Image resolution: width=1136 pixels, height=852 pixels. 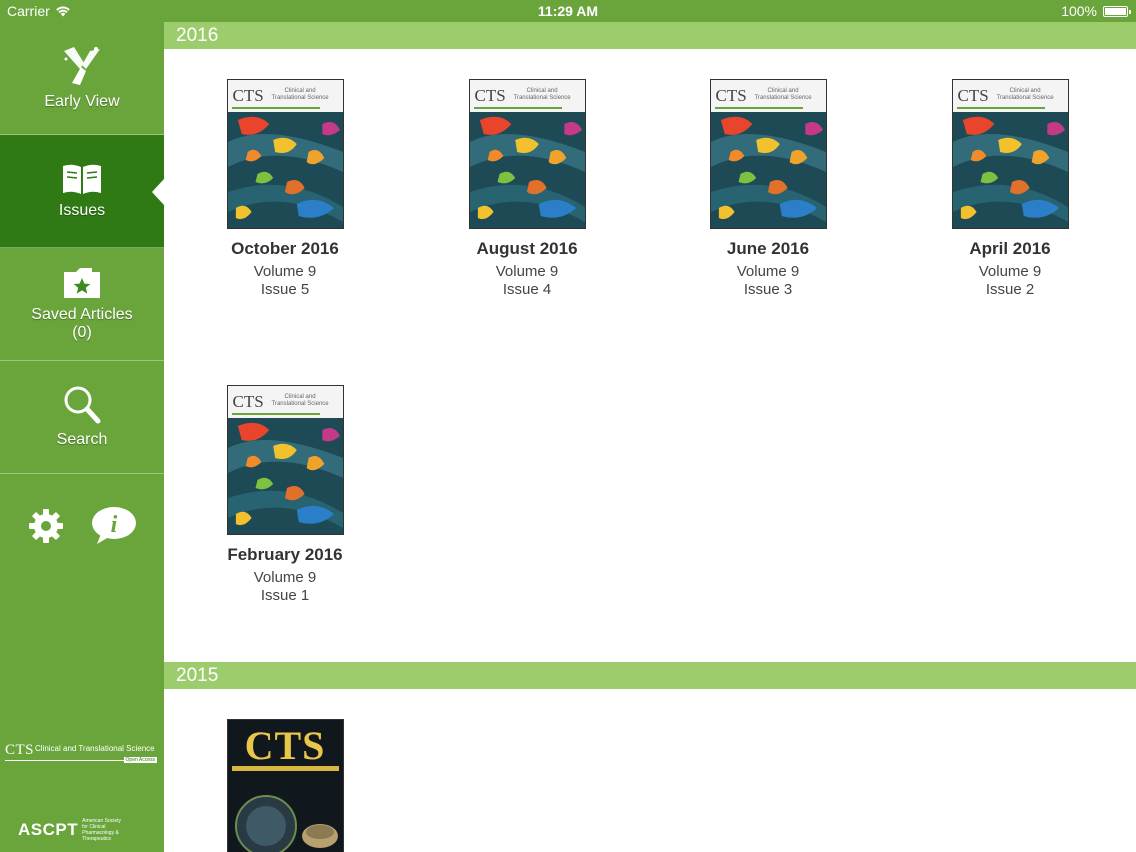 What do you see at coordinates (285, 745) in the screenshot?
I see `cover-title: CTS` at bounding box center [285, 745].